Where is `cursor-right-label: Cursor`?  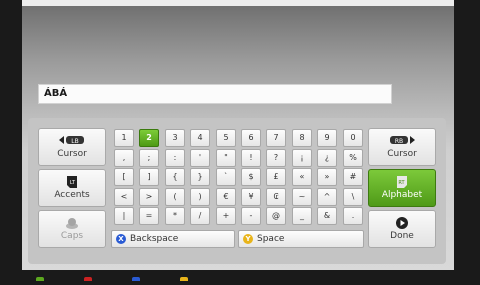 cursor-right-label: Cursor is located at coordinates (402, 154).